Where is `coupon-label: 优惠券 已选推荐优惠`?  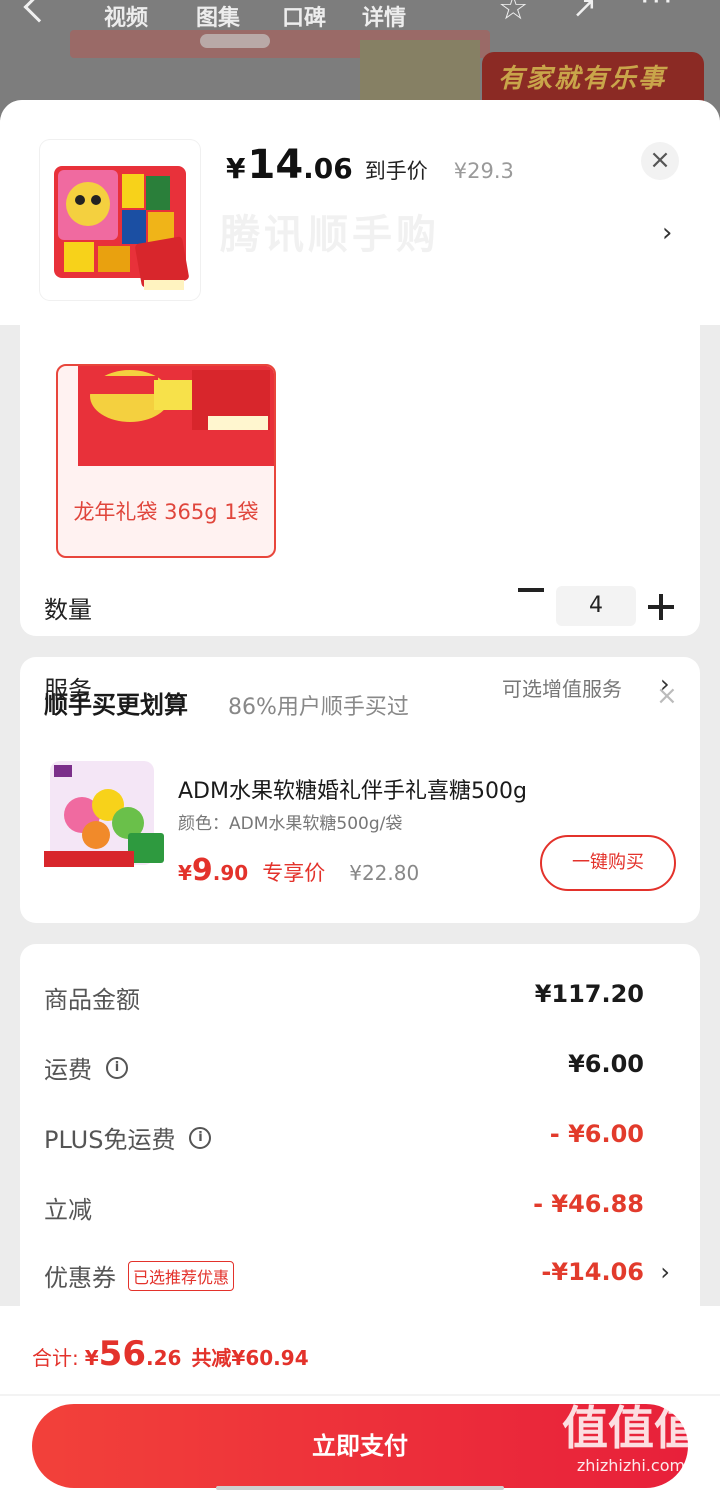 coupon-label: 优惠券 已选推荐优惠 is located at coordinates (139, 1275).